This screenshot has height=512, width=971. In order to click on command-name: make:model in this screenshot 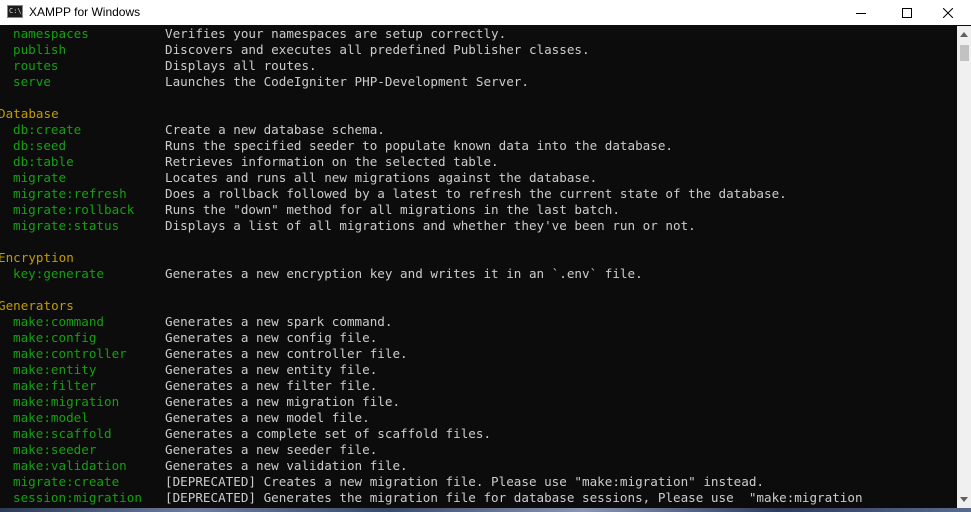, I will do `click(51, 417)`.